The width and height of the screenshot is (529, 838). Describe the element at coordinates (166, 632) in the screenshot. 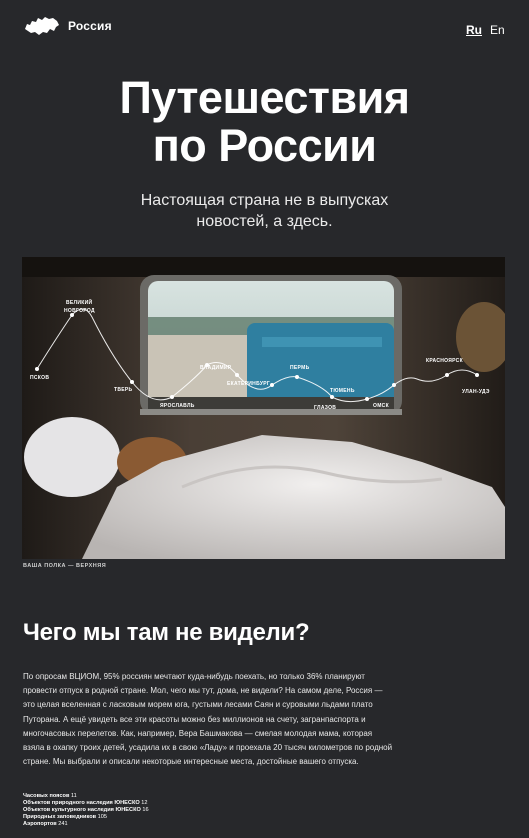

I see `section-title: Чего мы там не видели?` at that location.